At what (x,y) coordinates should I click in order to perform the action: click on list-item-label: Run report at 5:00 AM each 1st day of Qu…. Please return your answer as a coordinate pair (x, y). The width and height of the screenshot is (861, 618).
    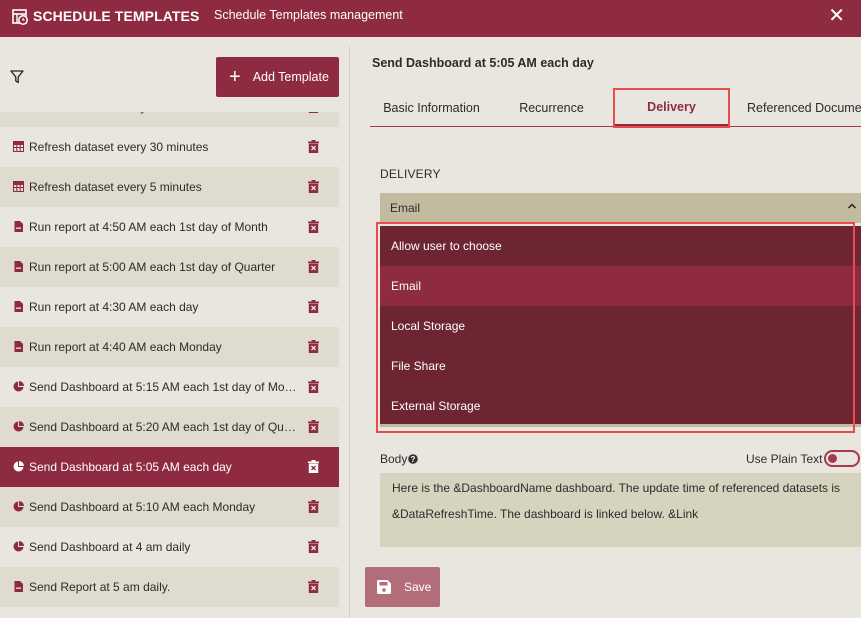
    Looking at the image, I should click on (152, 267).